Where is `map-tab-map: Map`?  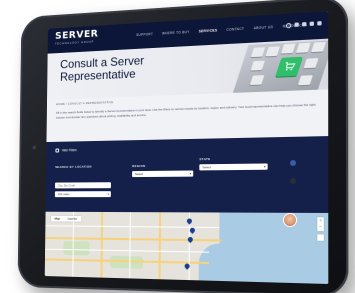
map-tab-map: Map is located at coordinates (57, 219).